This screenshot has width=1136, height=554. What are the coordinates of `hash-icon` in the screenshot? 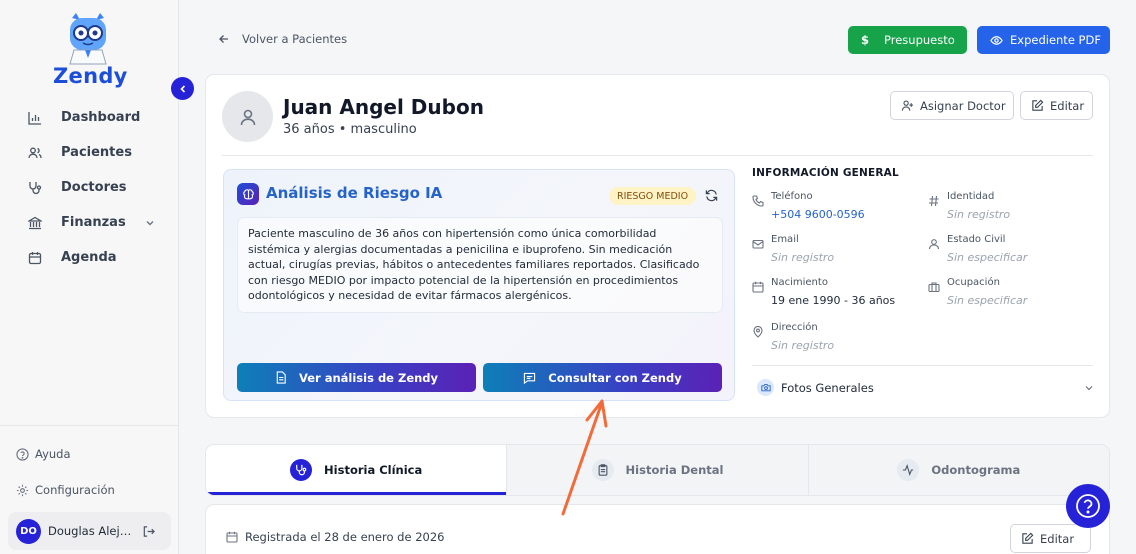 It's located at (934, 201).